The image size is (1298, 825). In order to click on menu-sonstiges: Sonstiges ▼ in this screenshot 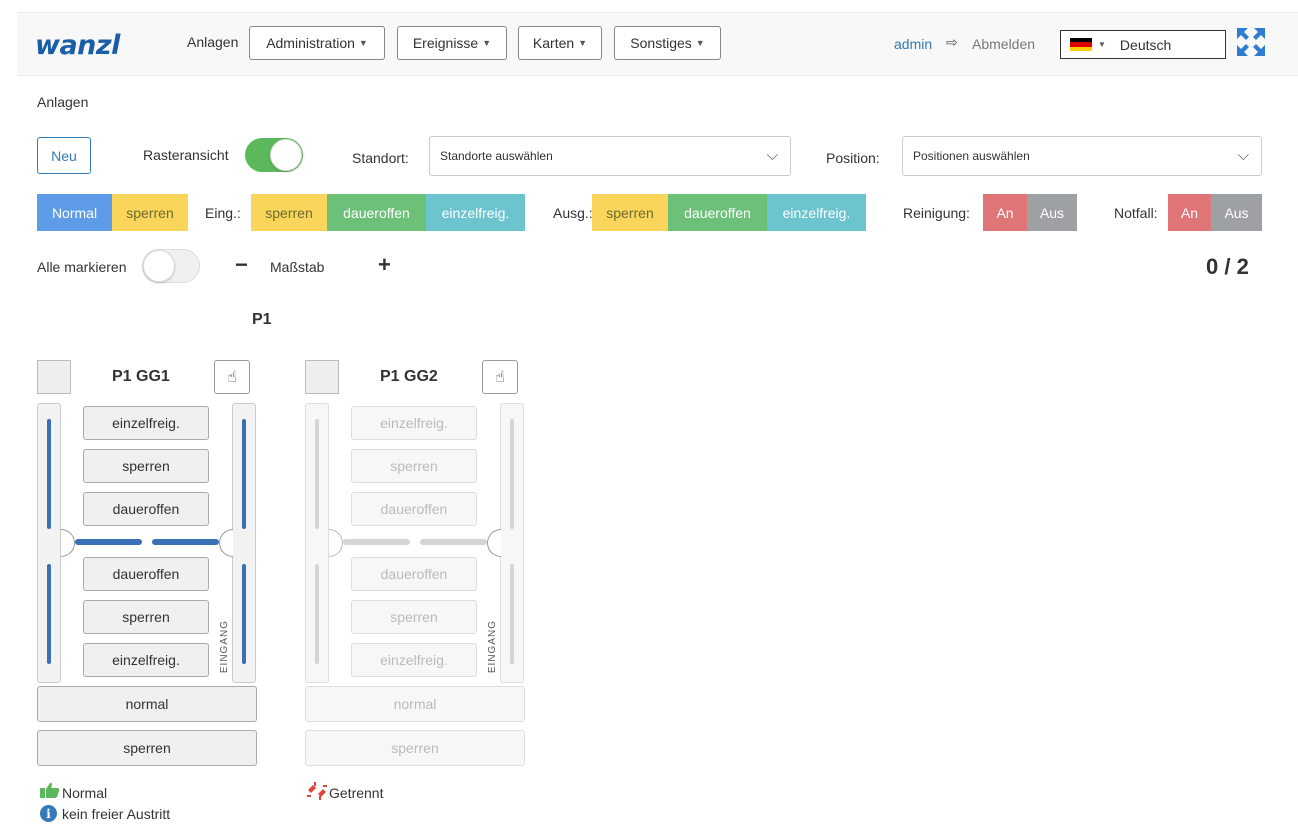, I will do `click(667, 43)`.